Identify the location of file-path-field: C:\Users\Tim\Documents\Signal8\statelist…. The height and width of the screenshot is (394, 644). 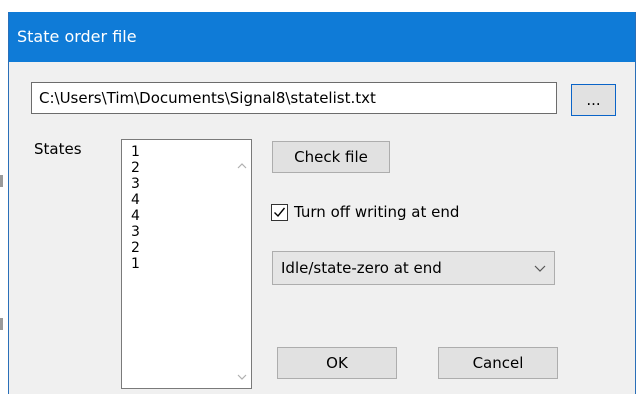
(294, 98).